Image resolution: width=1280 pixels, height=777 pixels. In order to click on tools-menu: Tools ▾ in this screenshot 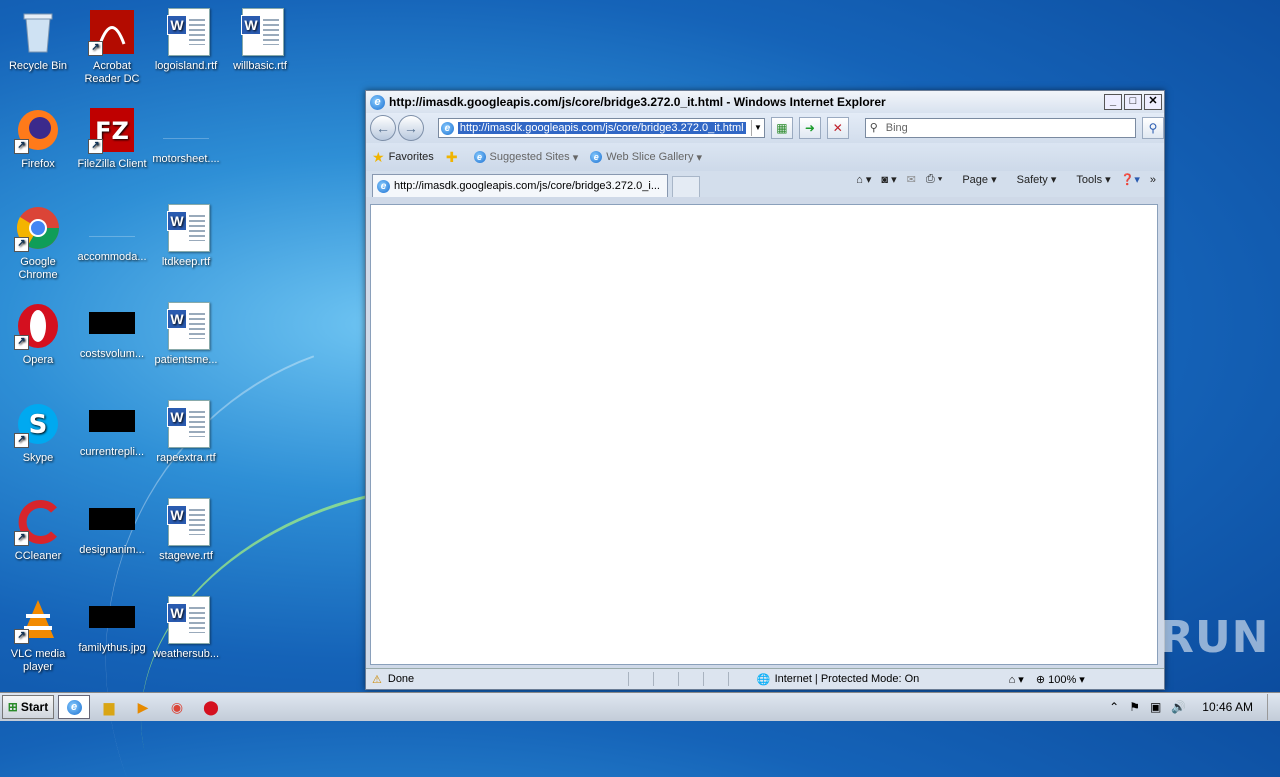, I will do `click(1088, 179)`.